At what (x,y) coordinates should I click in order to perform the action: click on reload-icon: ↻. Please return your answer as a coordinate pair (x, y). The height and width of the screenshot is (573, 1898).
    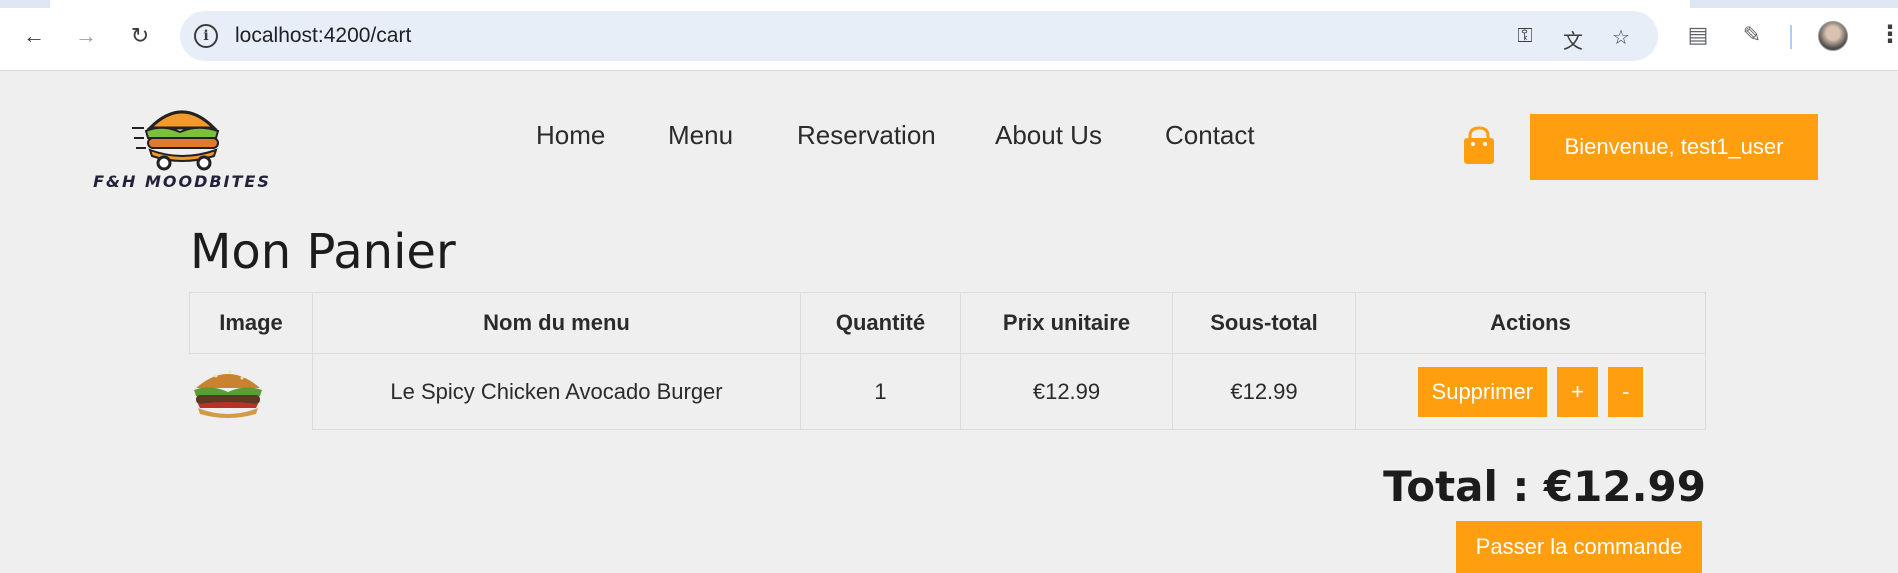
    Looking at the image, I should click on (140, 36).